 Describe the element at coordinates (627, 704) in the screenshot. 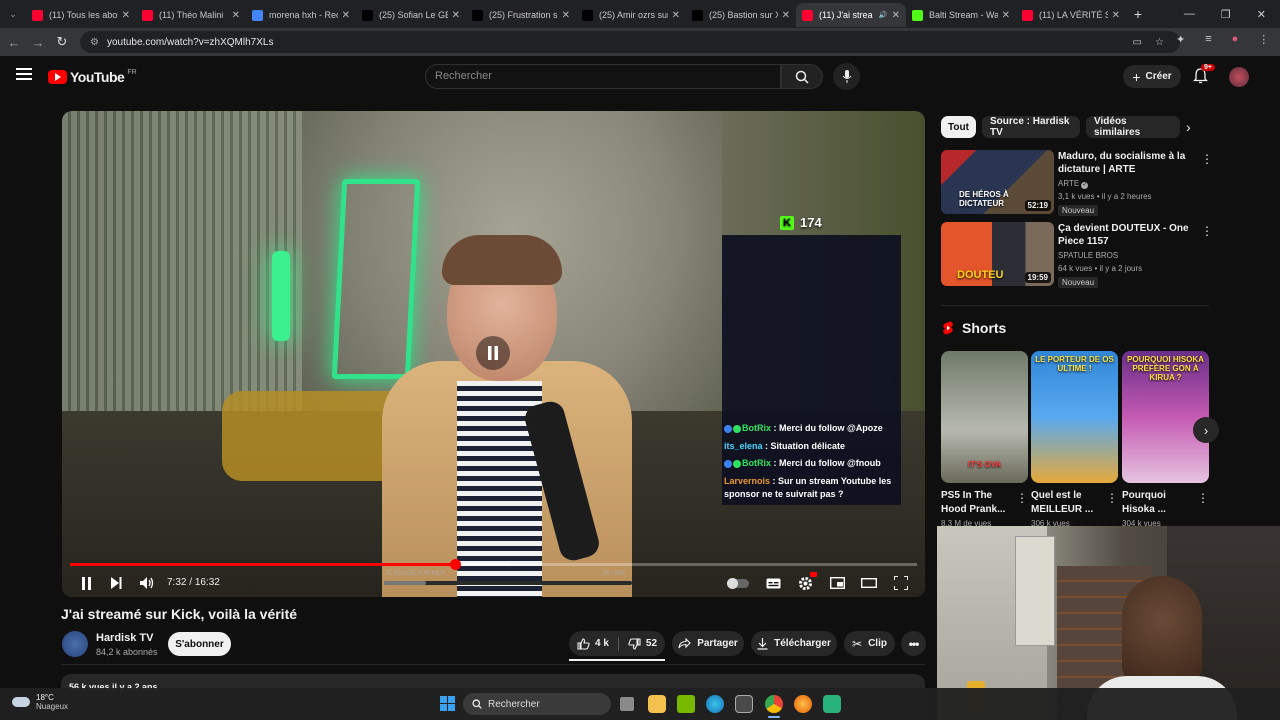

I see `task-view-icon` at that location.